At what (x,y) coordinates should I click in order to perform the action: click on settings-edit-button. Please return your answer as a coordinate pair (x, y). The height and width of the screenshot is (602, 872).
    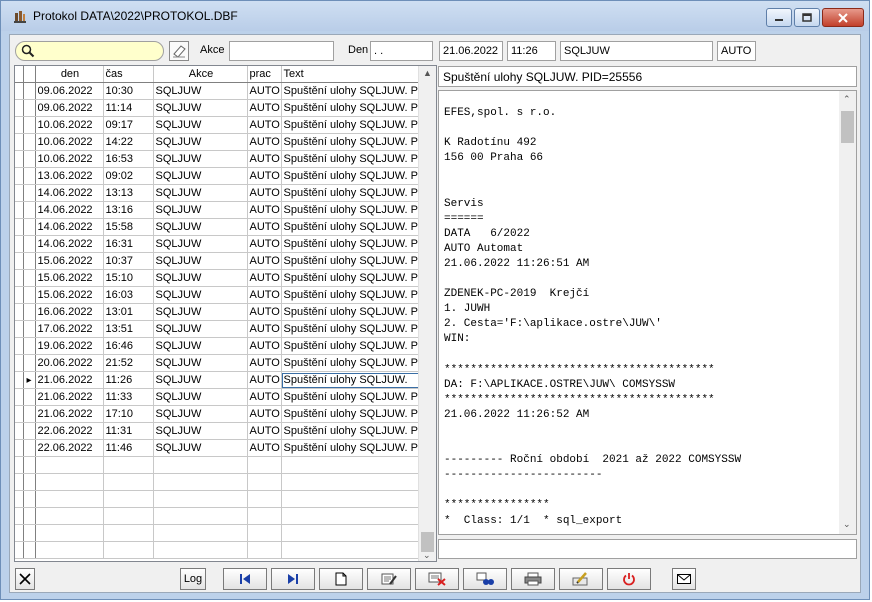
    Looking at the image, I should click on (581, 579).